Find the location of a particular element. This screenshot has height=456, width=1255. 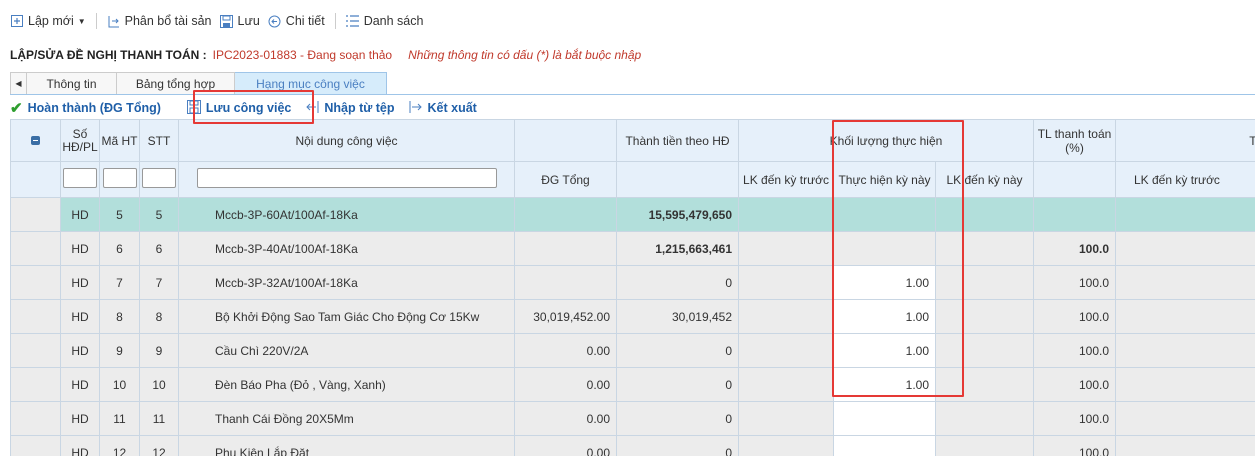

filter-ma-ht-input is located at coordinates (119, 178).